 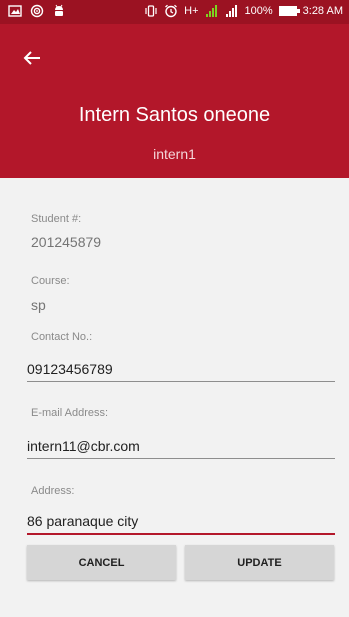 I want to click on status-bar-left, so click(x=37, y=11).